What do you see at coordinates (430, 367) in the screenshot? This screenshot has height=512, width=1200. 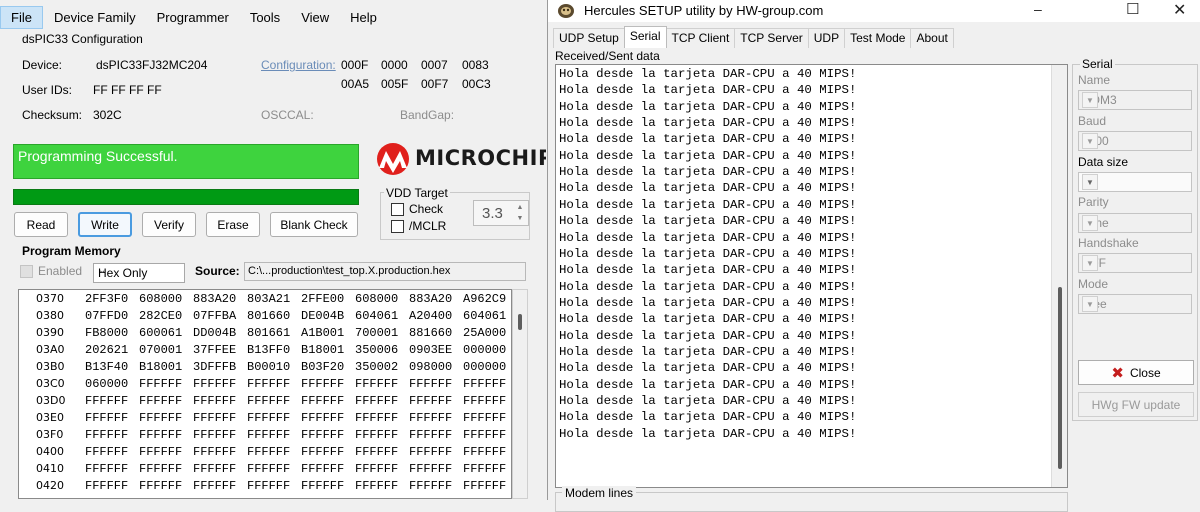 I see `memory-cell: 098000` at bounding box center [430, 367].